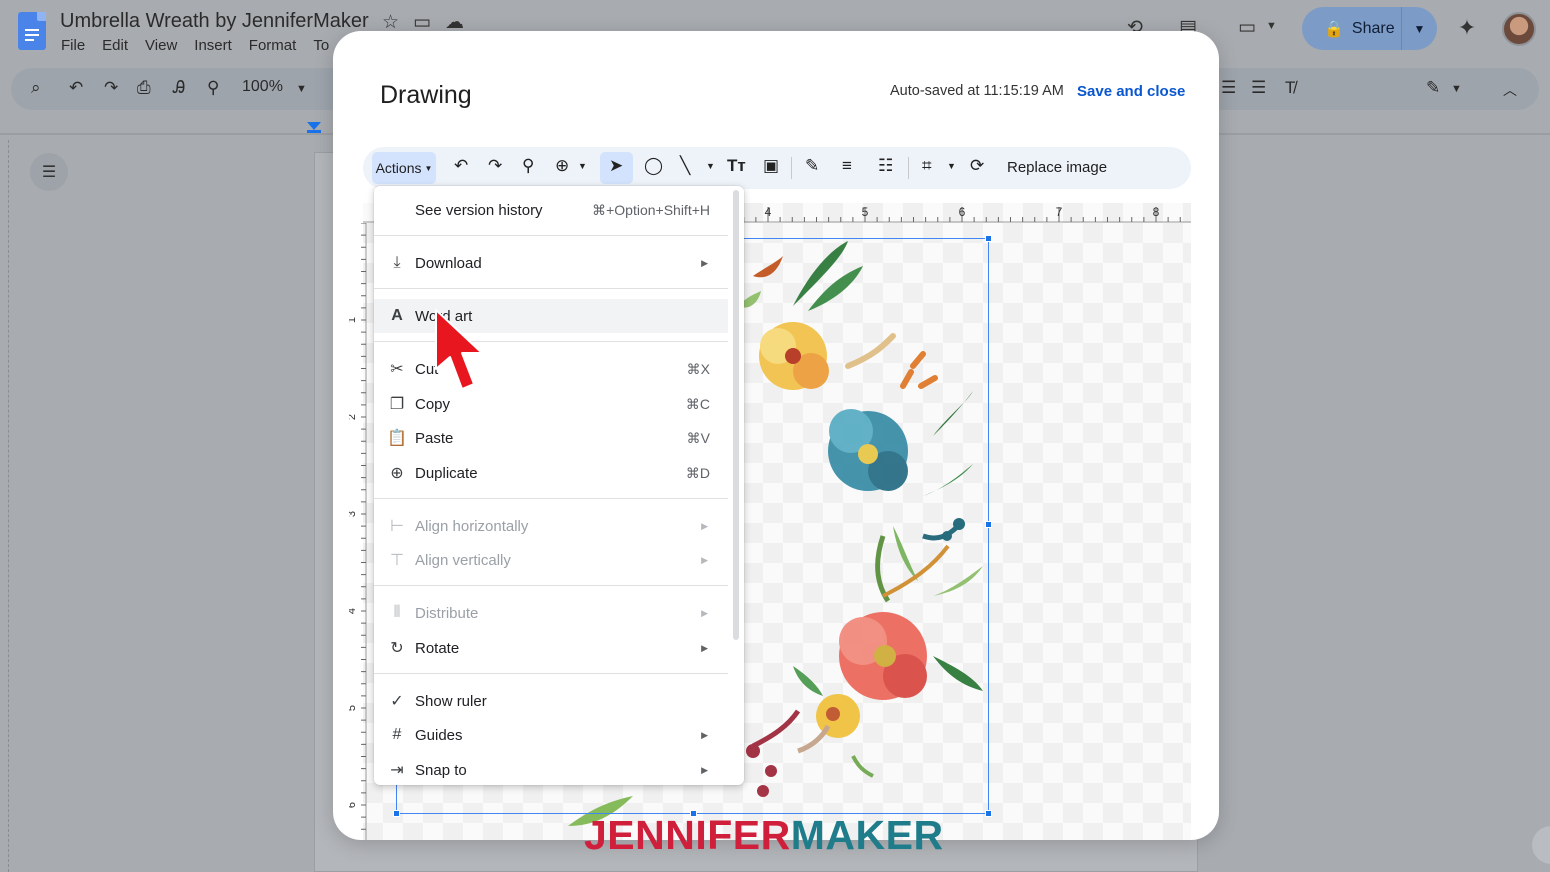  Describe the element at coordinates (551, 526) in the screenshot. I see `menu-item-align-horizontally: ⊢ Align horizontally ▶` at that location.